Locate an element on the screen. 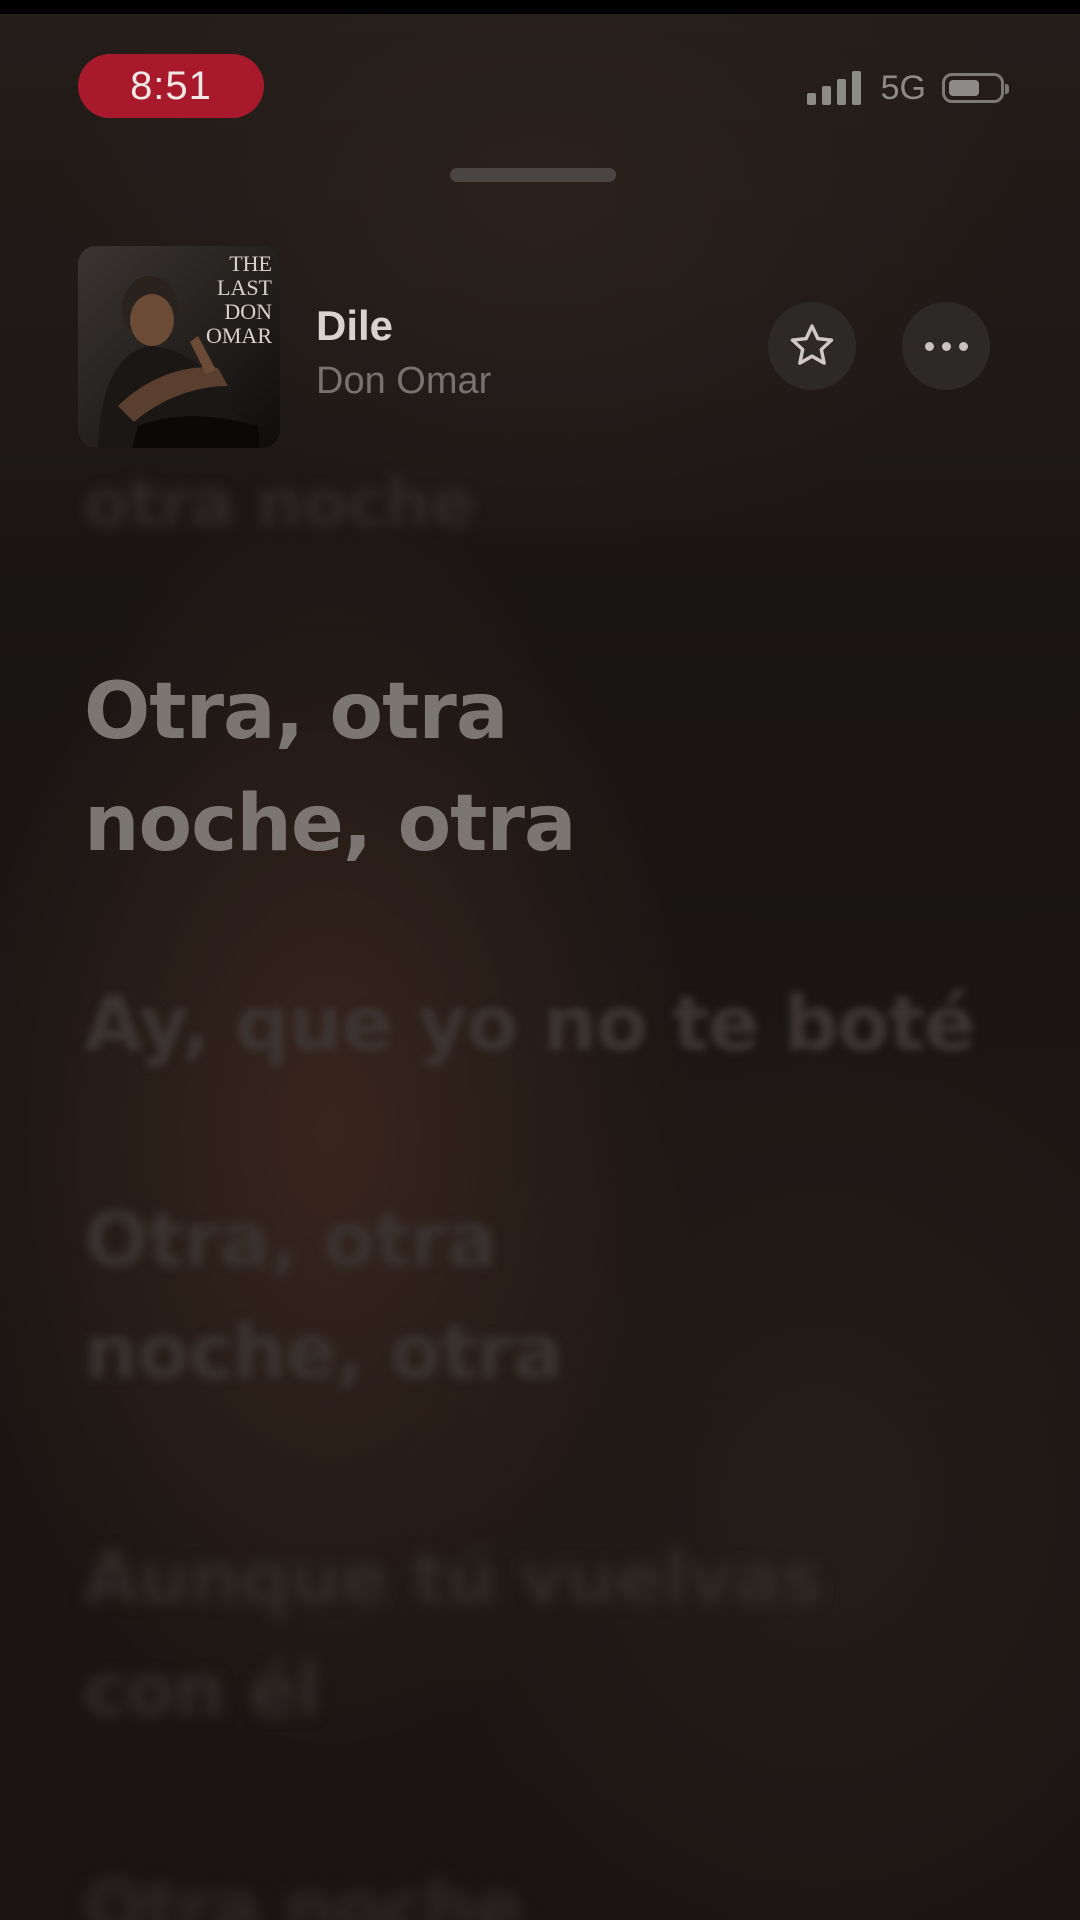 The image size is (1080, 1920). lyric-line-upcoming: Ay, que yo no te boté is located at coordinates (534, 1024).